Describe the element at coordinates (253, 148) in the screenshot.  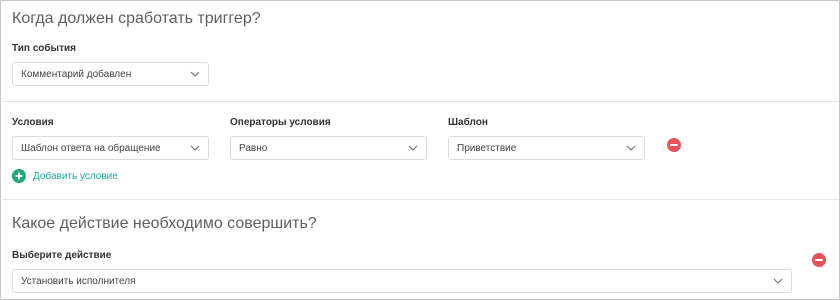
I see `operator-value: Равно` at that location.